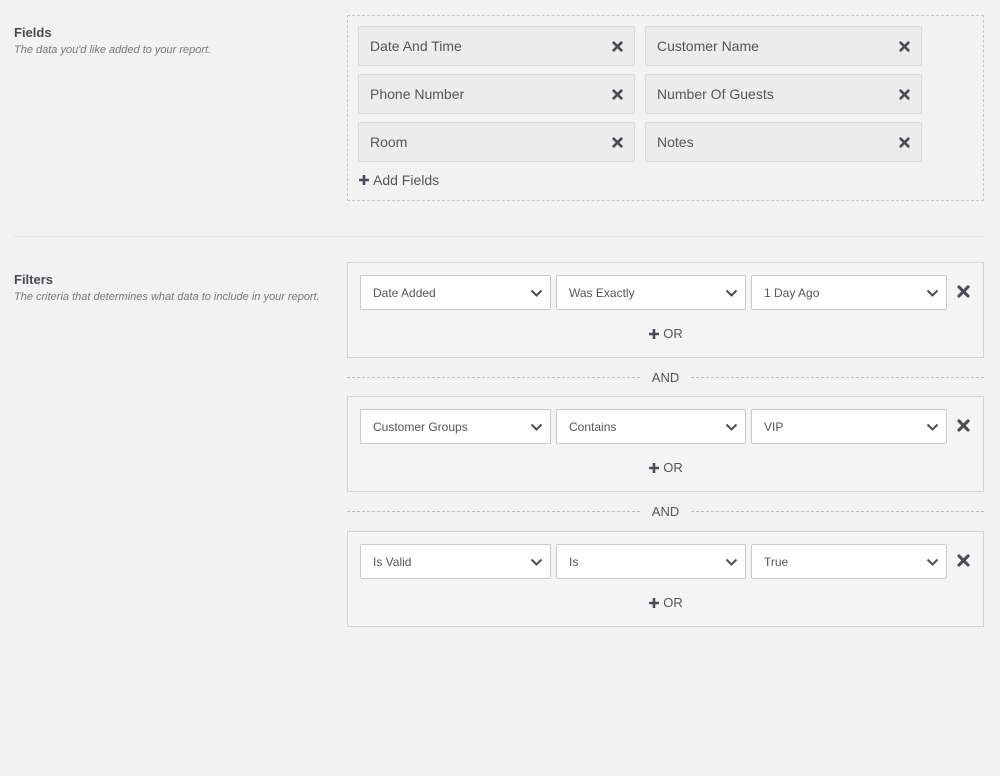 This screenshot has width=1000, height=776. I want to click on field-chip-label: Notes, so click(675, 142).